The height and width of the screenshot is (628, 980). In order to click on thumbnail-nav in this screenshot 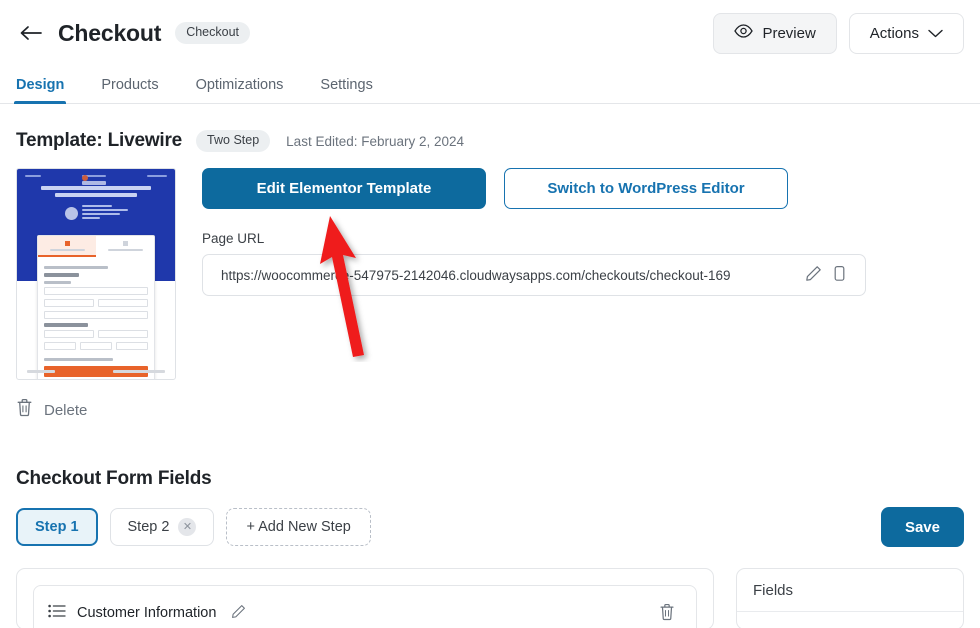, I will do `click(96, 180)`.